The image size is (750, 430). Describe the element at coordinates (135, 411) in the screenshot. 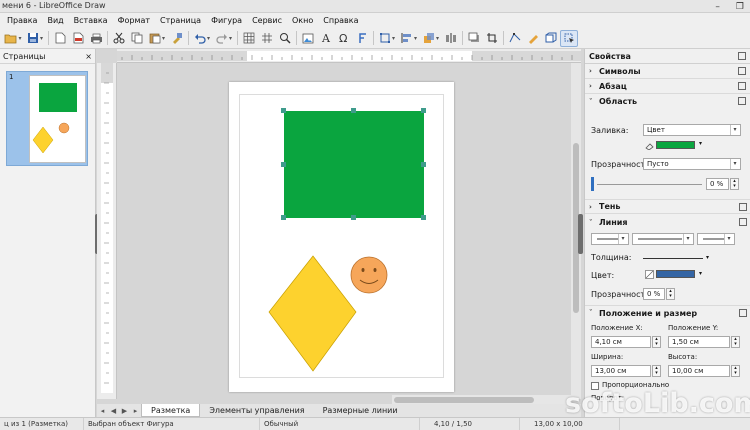

I see `last-tab-arrow: ▸` at that location.